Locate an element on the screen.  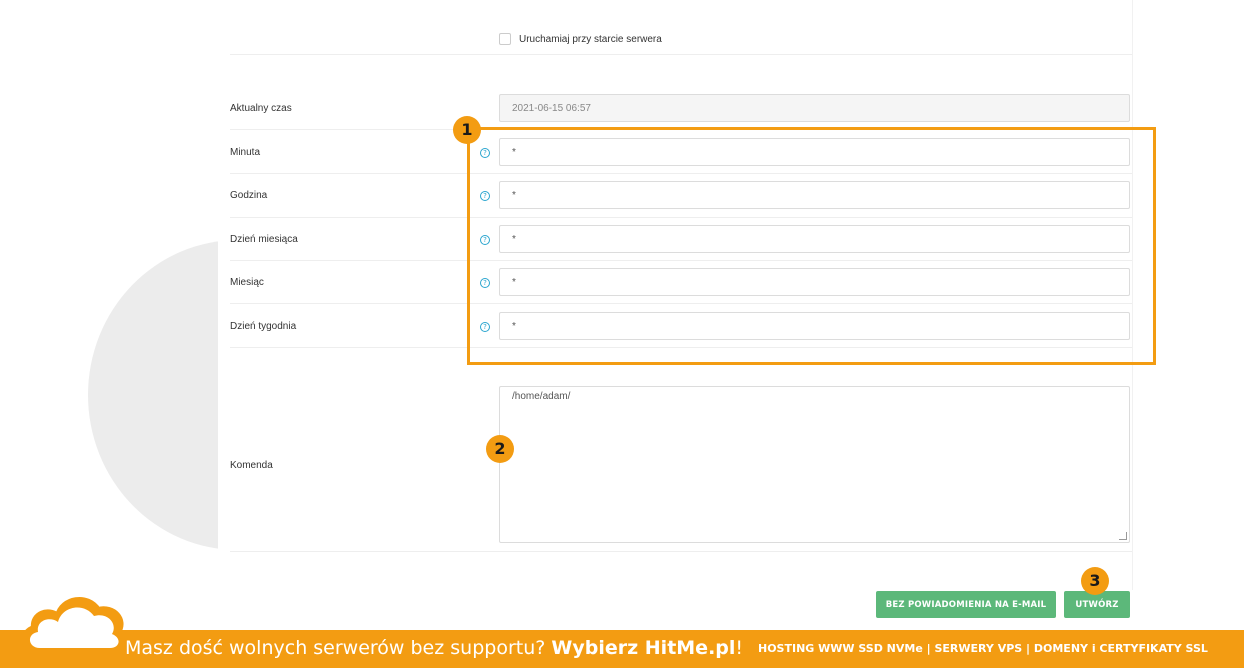
command-label: Komenda is located at coordinates (251, 465).